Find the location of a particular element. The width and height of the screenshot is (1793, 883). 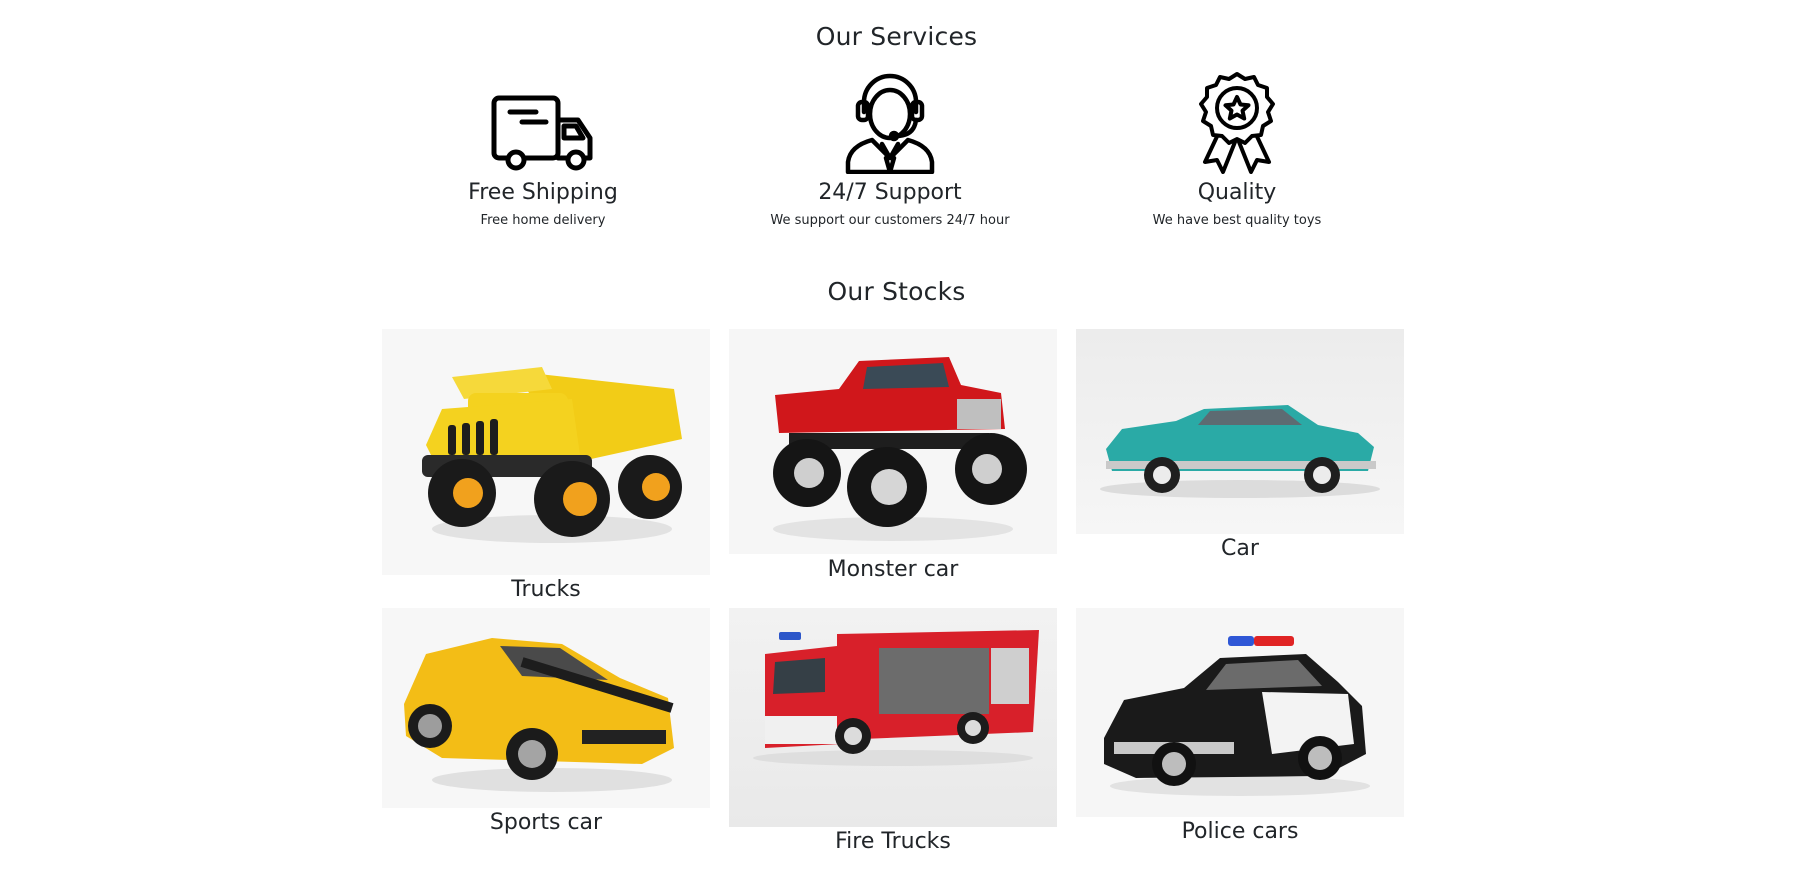

stock-label: Monster car is located at coordinates (893, 569).